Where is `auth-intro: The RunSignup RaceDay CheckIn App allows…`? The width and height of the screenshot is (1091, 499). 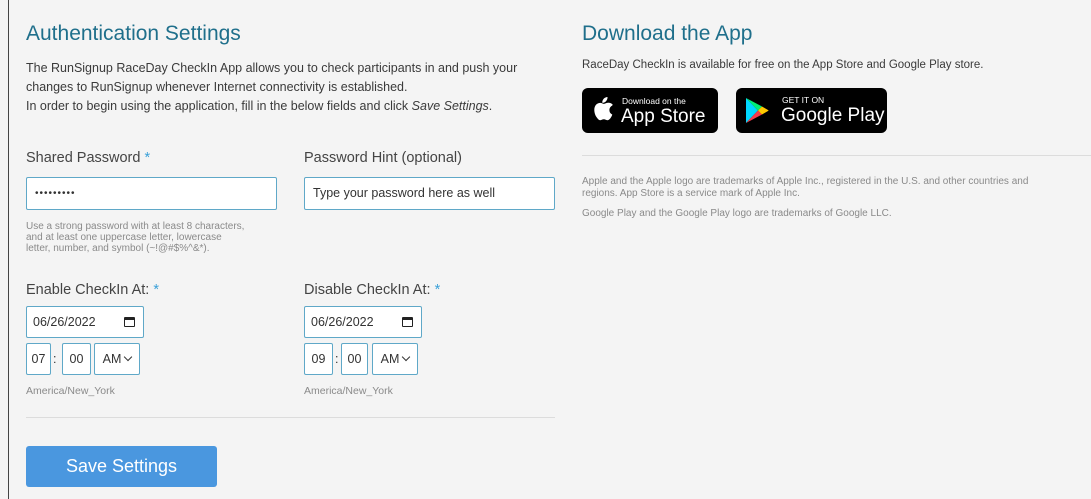 auth-intro: The RunSignup RaceDay CheckIn App allows… is located at coordinates (291, 87).